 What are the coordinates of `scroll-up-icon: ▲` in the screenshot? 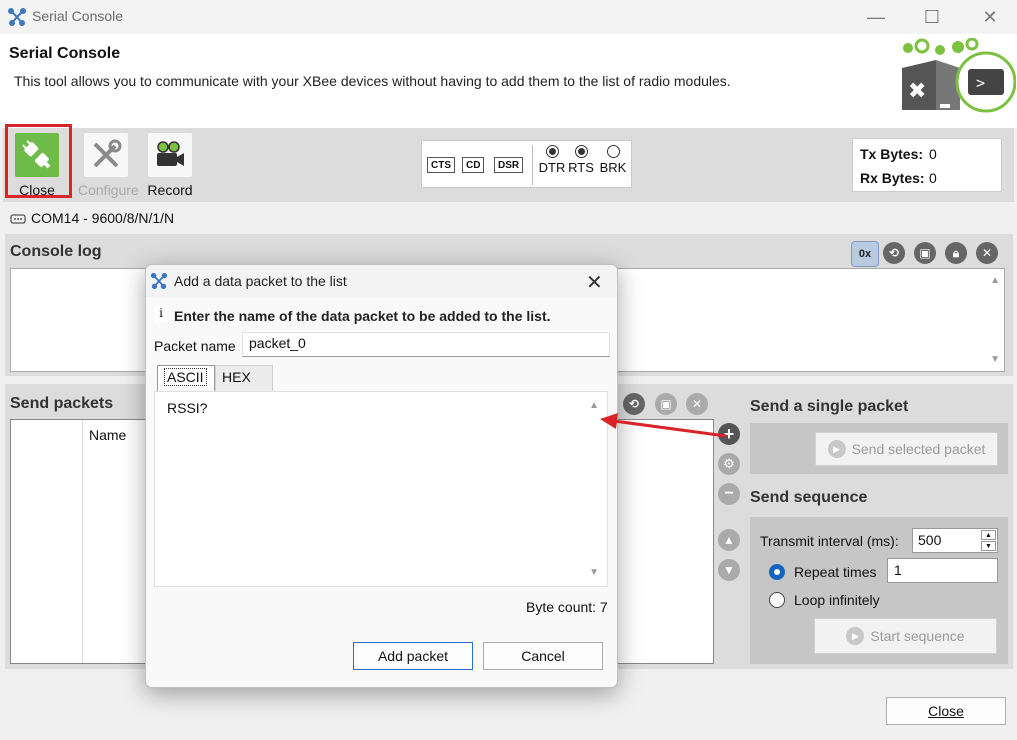 It's located at (995, 280).